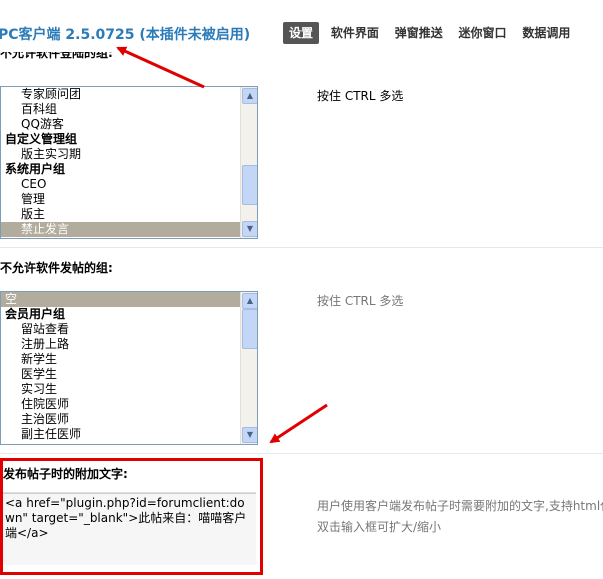 The width and height of the screenshot is (603, 579). What do you see at coordinates (120, 199) in the screenshot?
I see `list-option: 管理` at bounding box center [120, 199].